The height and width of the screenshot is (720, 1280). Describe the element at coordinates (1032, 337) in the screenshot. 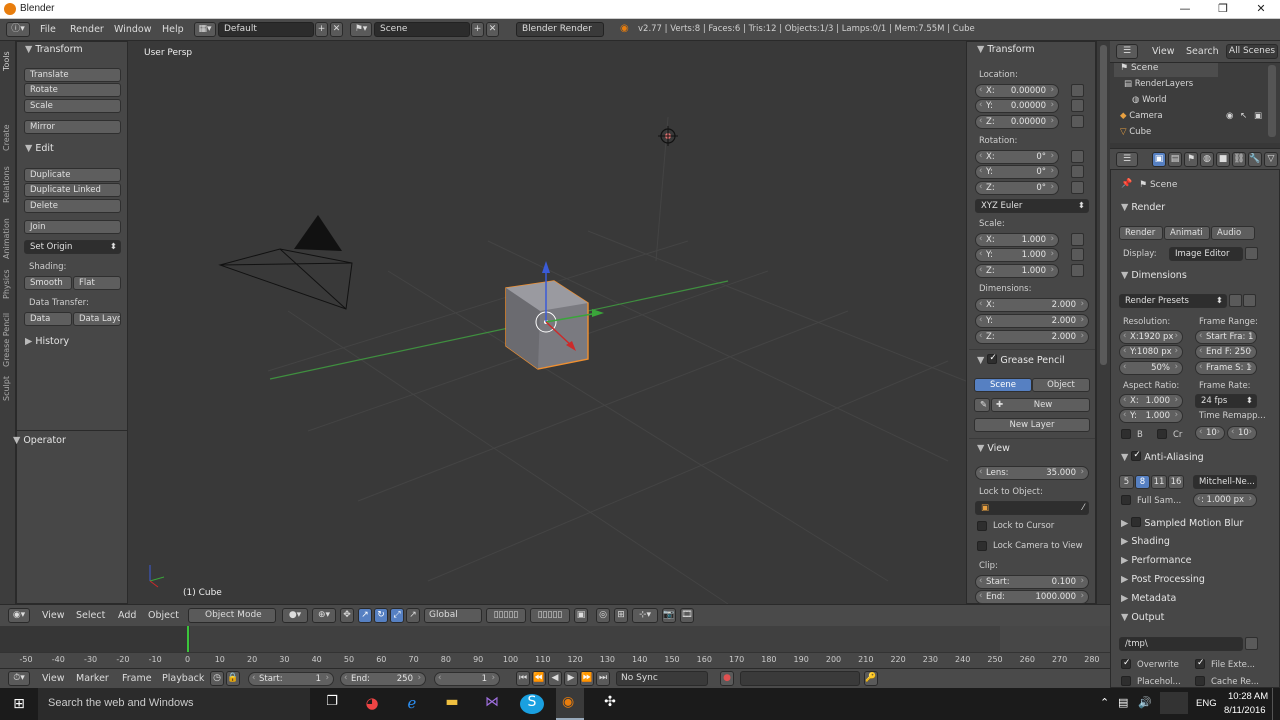

I see `dimension-z-field: Z:2.000` at that location.